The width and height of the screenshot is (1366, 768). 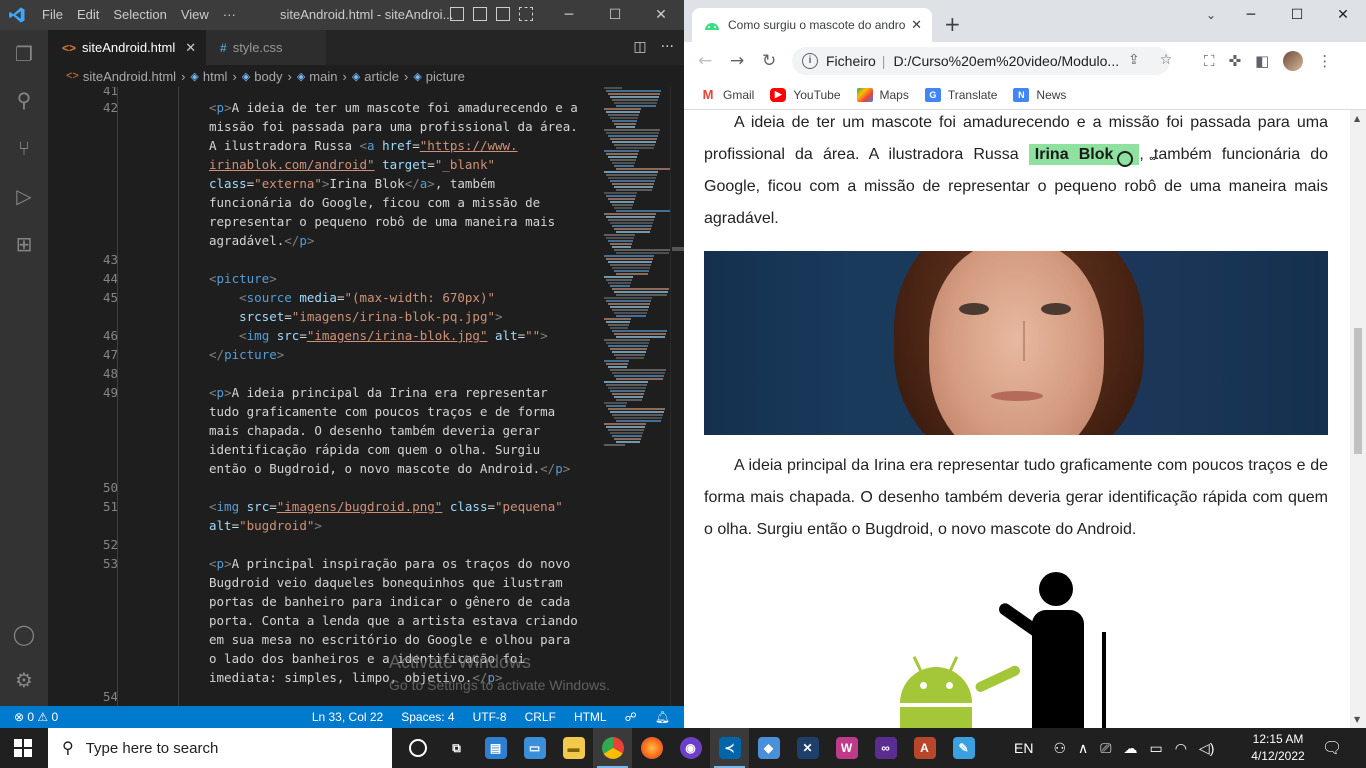 I want to click on file-explorer-icon: ▬, so click(x=573, y=748).